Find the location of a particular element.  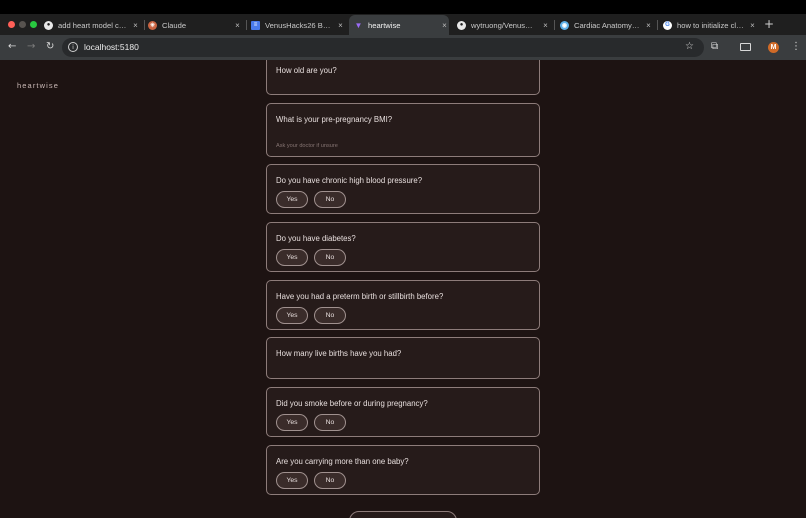

browser-tab: ● wytruong/VenusHacks × is located at coordinates (503, 25).